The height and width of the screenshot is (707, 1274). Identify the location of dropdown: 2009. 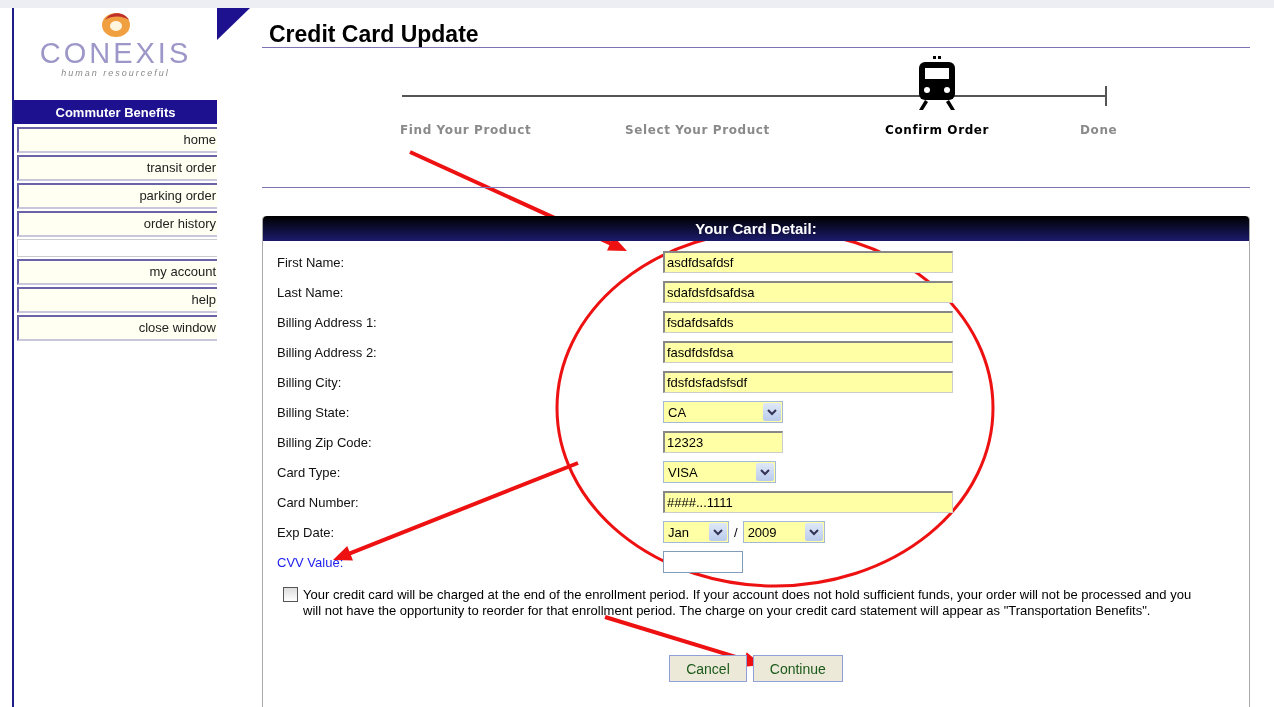
(783, 532).